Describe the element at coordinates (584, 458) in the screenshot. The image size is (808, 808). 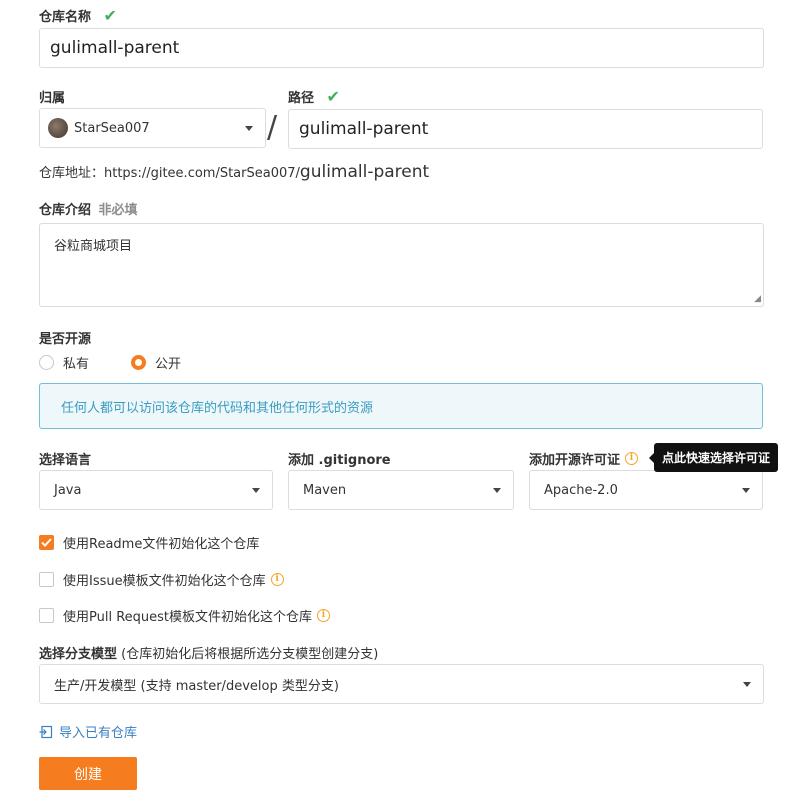
I see `license-label: 添加开源许可证 i` at that location.